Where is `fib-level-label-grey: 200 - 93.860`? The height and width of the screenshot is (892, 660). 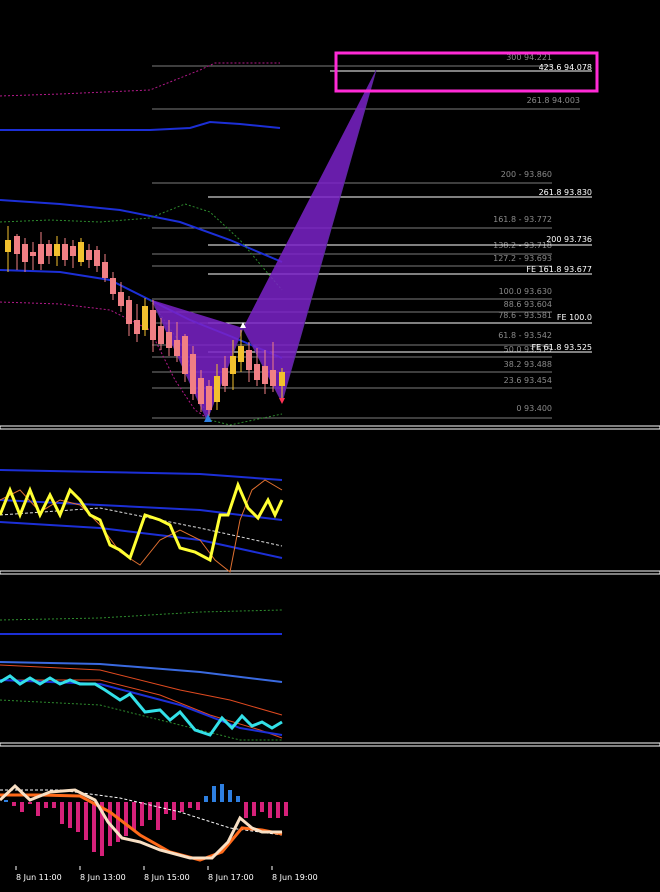
fib-level-label-grey: 200 - 93.860 is located at coordinates (526, 174).